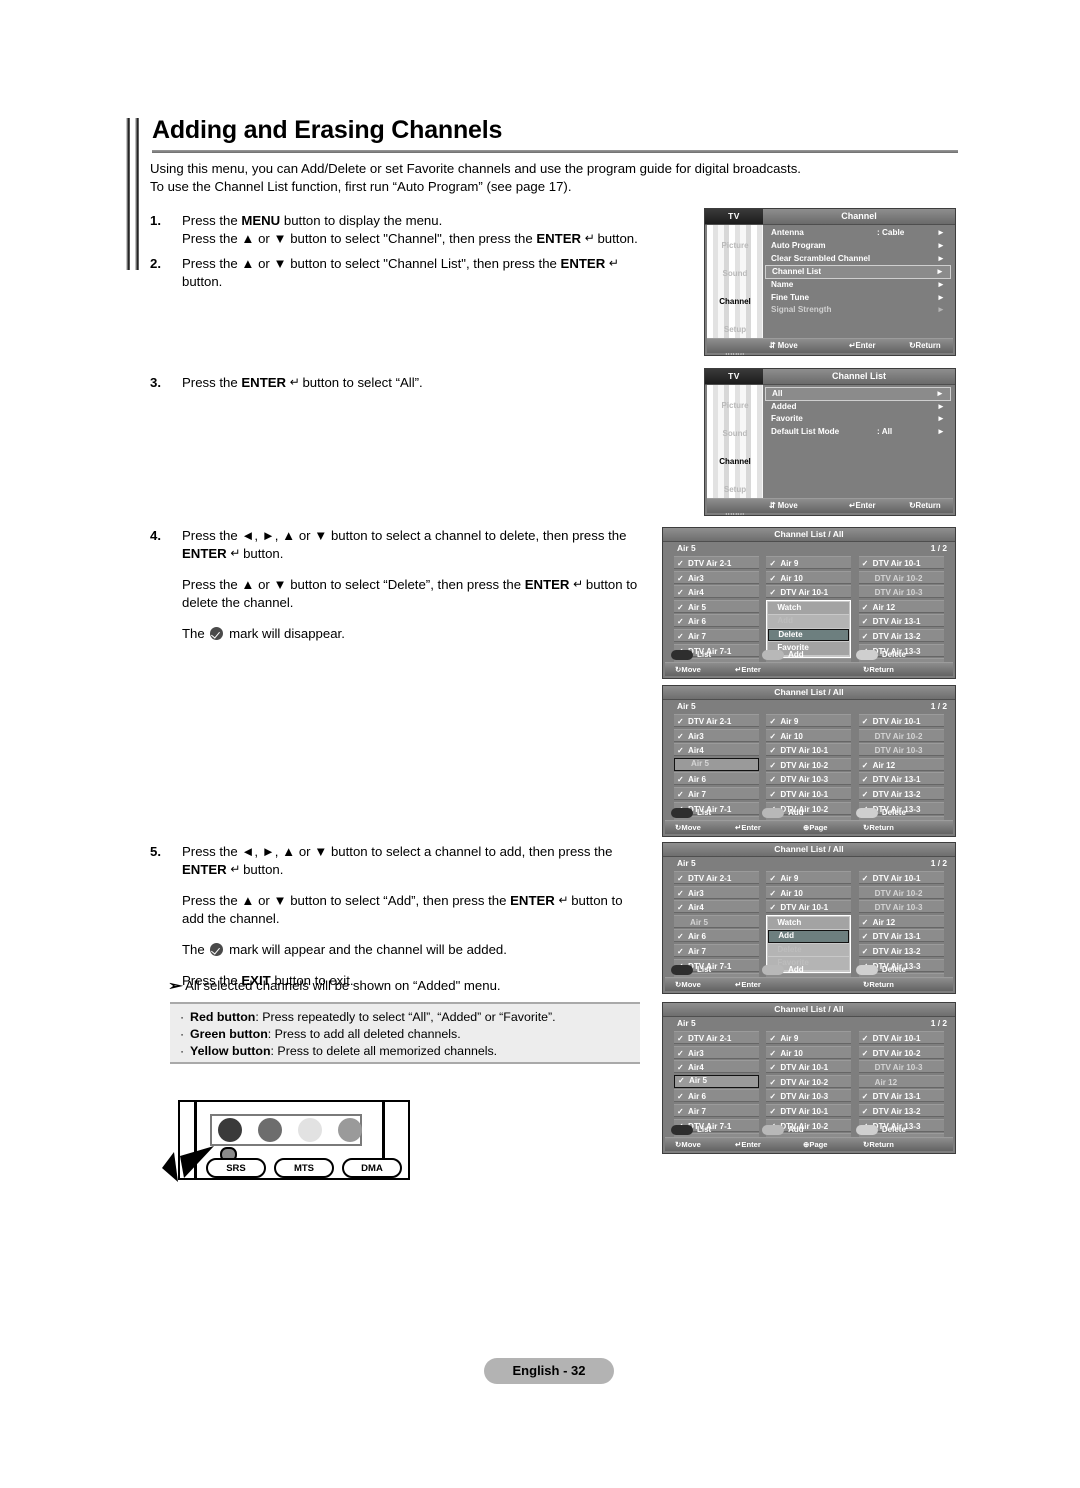 The image size is (1080, 1488). I want to click on green-button, so click(270, 1130).